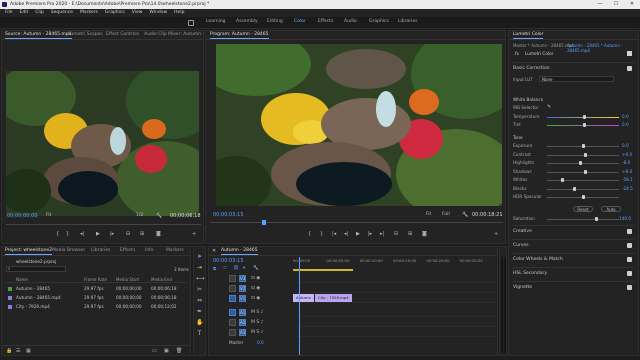  Describe the element at coordinates (627, 188) in the screenshot. I see `tone-blacks-value: -24.5` at that location.